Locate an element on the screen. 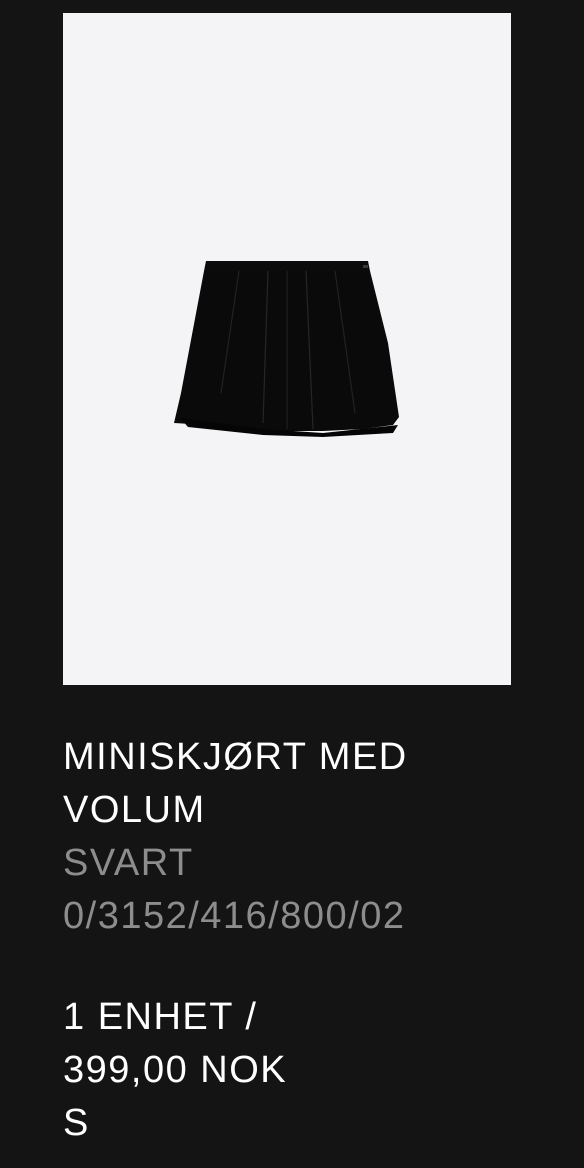  product-reference: 0/3152/416/800/02 is located at coordinates (234, 916).